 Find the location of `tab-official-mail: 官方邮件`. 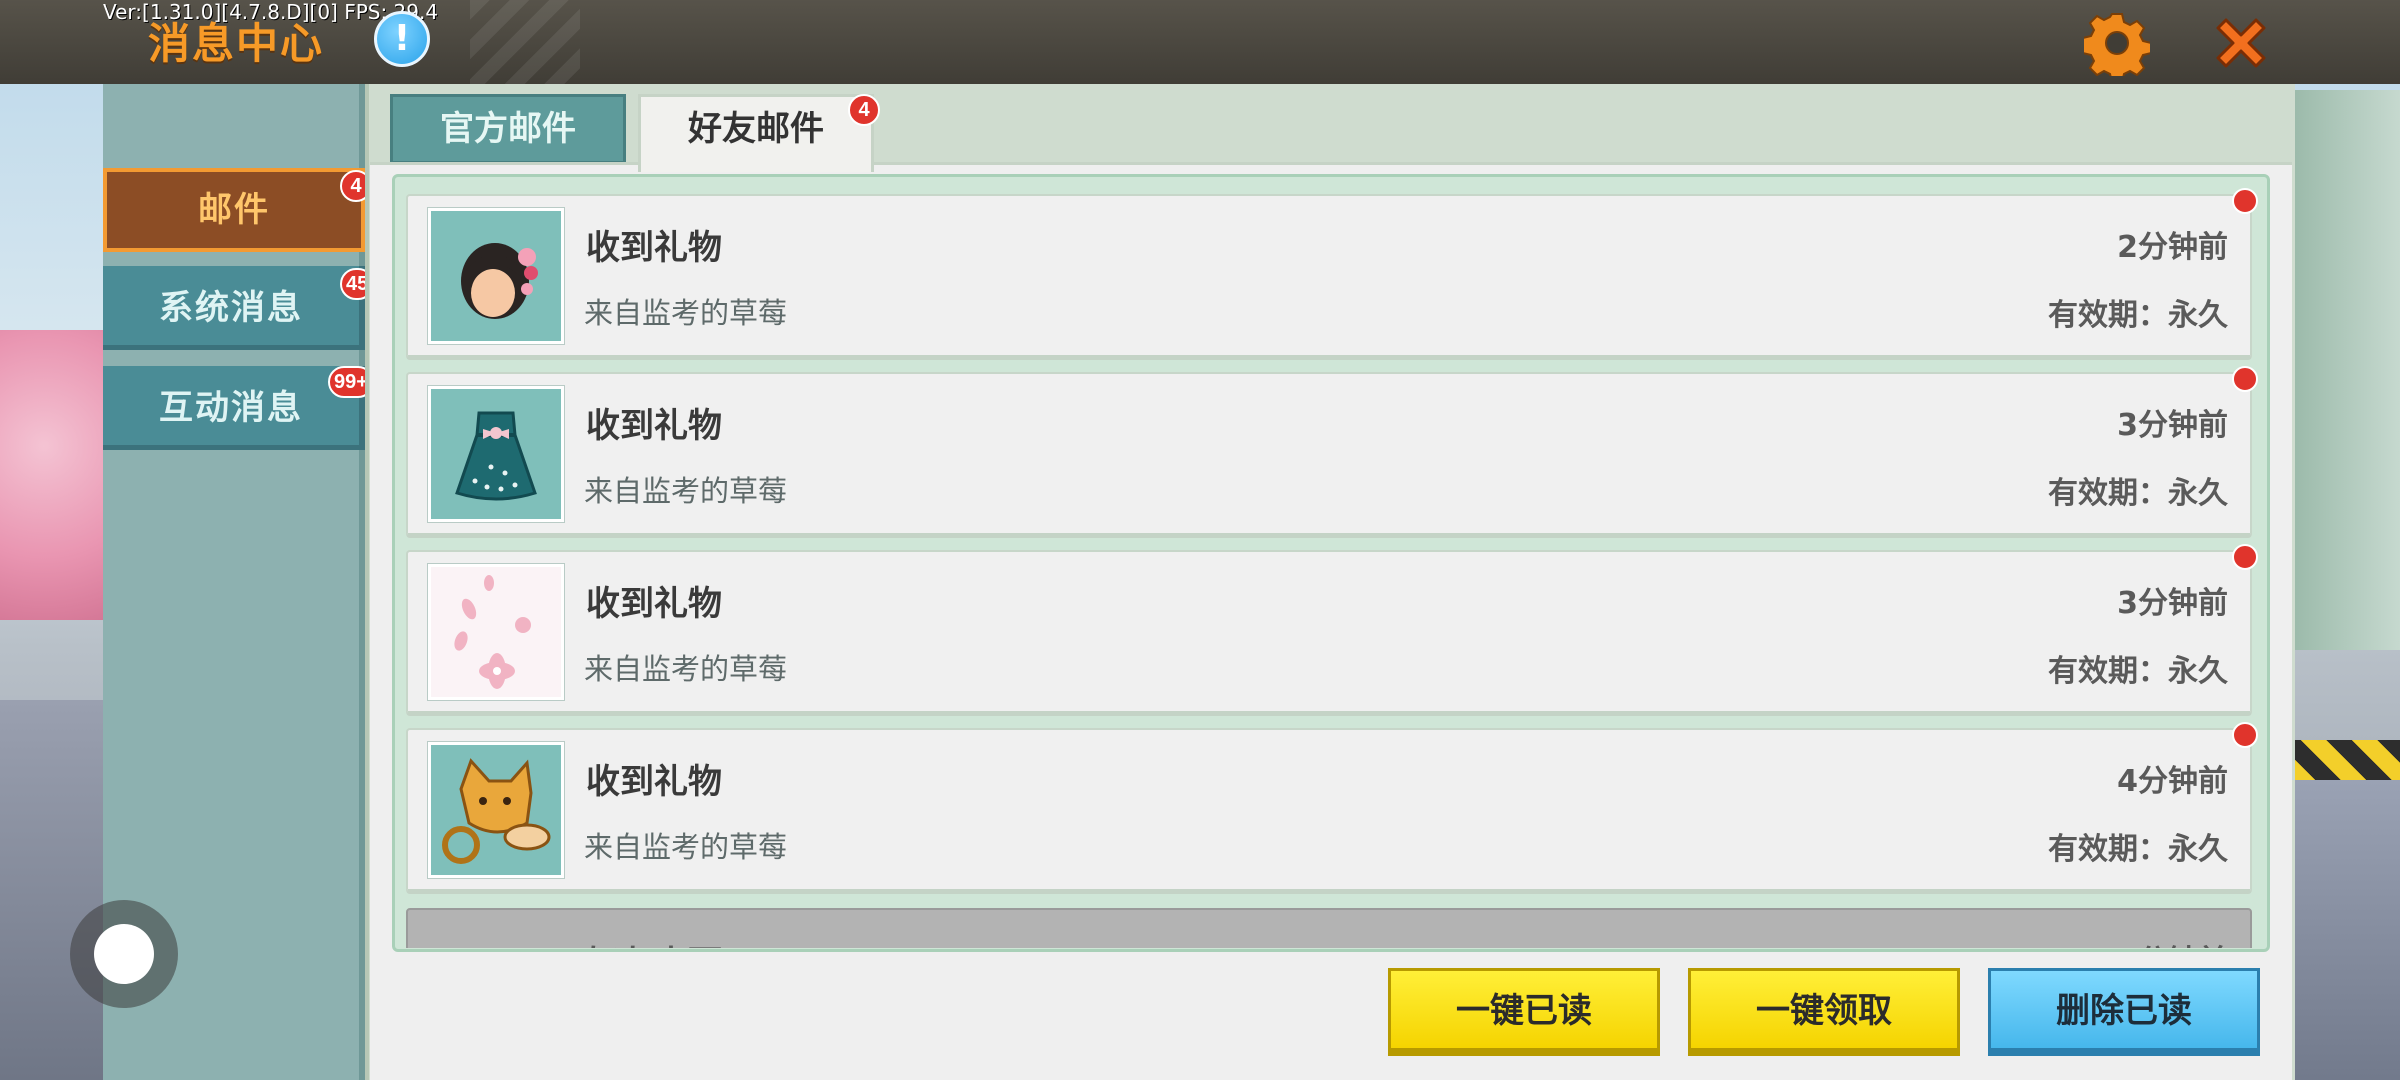

tab-official-mail: 官方邮件 is located at coordinates (508, 129).